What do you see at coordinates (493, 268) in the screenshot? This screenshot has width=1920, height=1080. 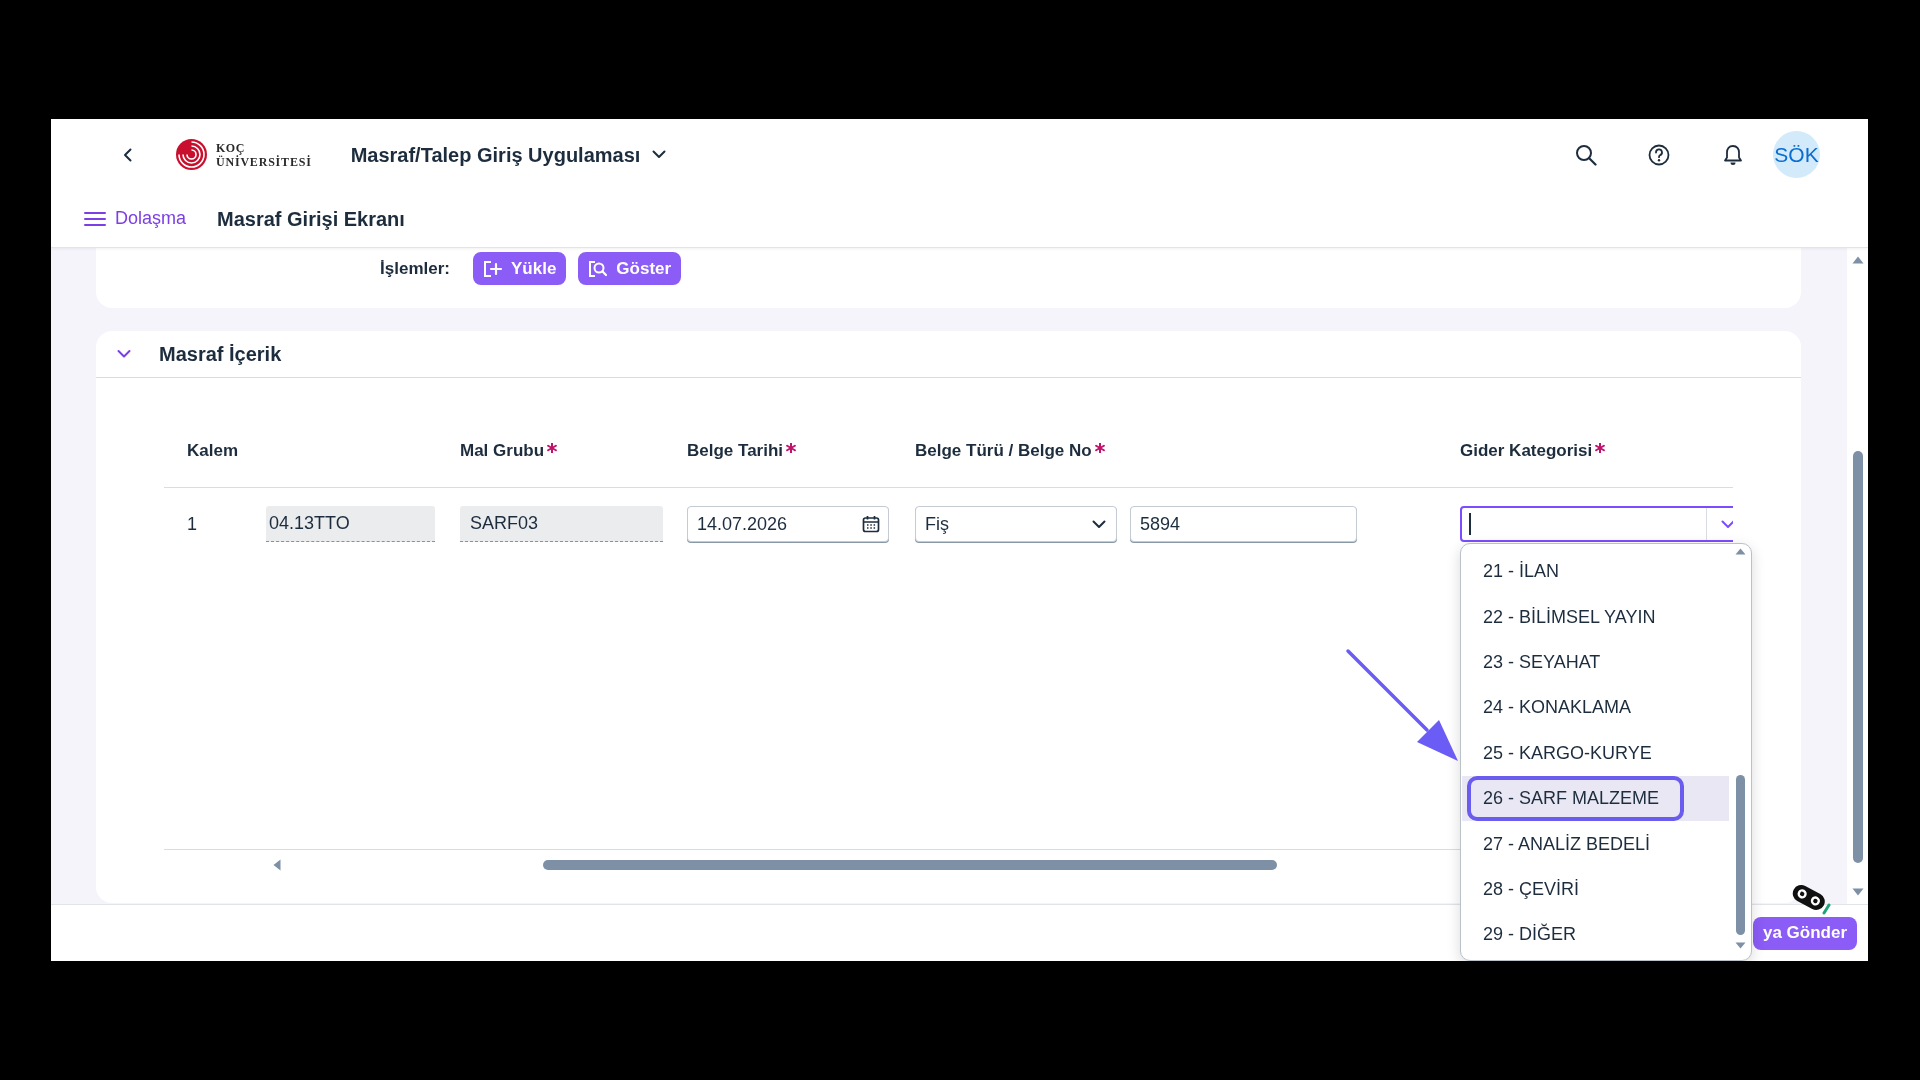 I see `upload-icon` at bounding box center [493, 268].